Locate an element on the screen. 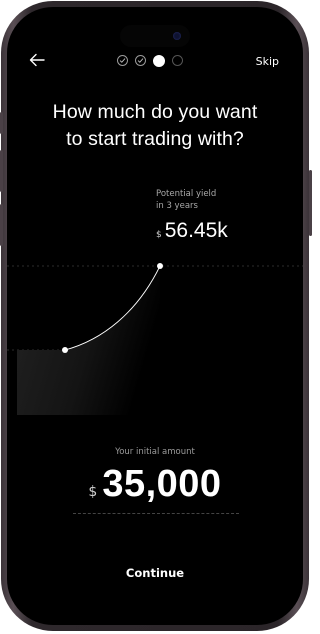 This screenshot has width=320, height=634. skip-button: Skip is located at coordinates (267, 62).